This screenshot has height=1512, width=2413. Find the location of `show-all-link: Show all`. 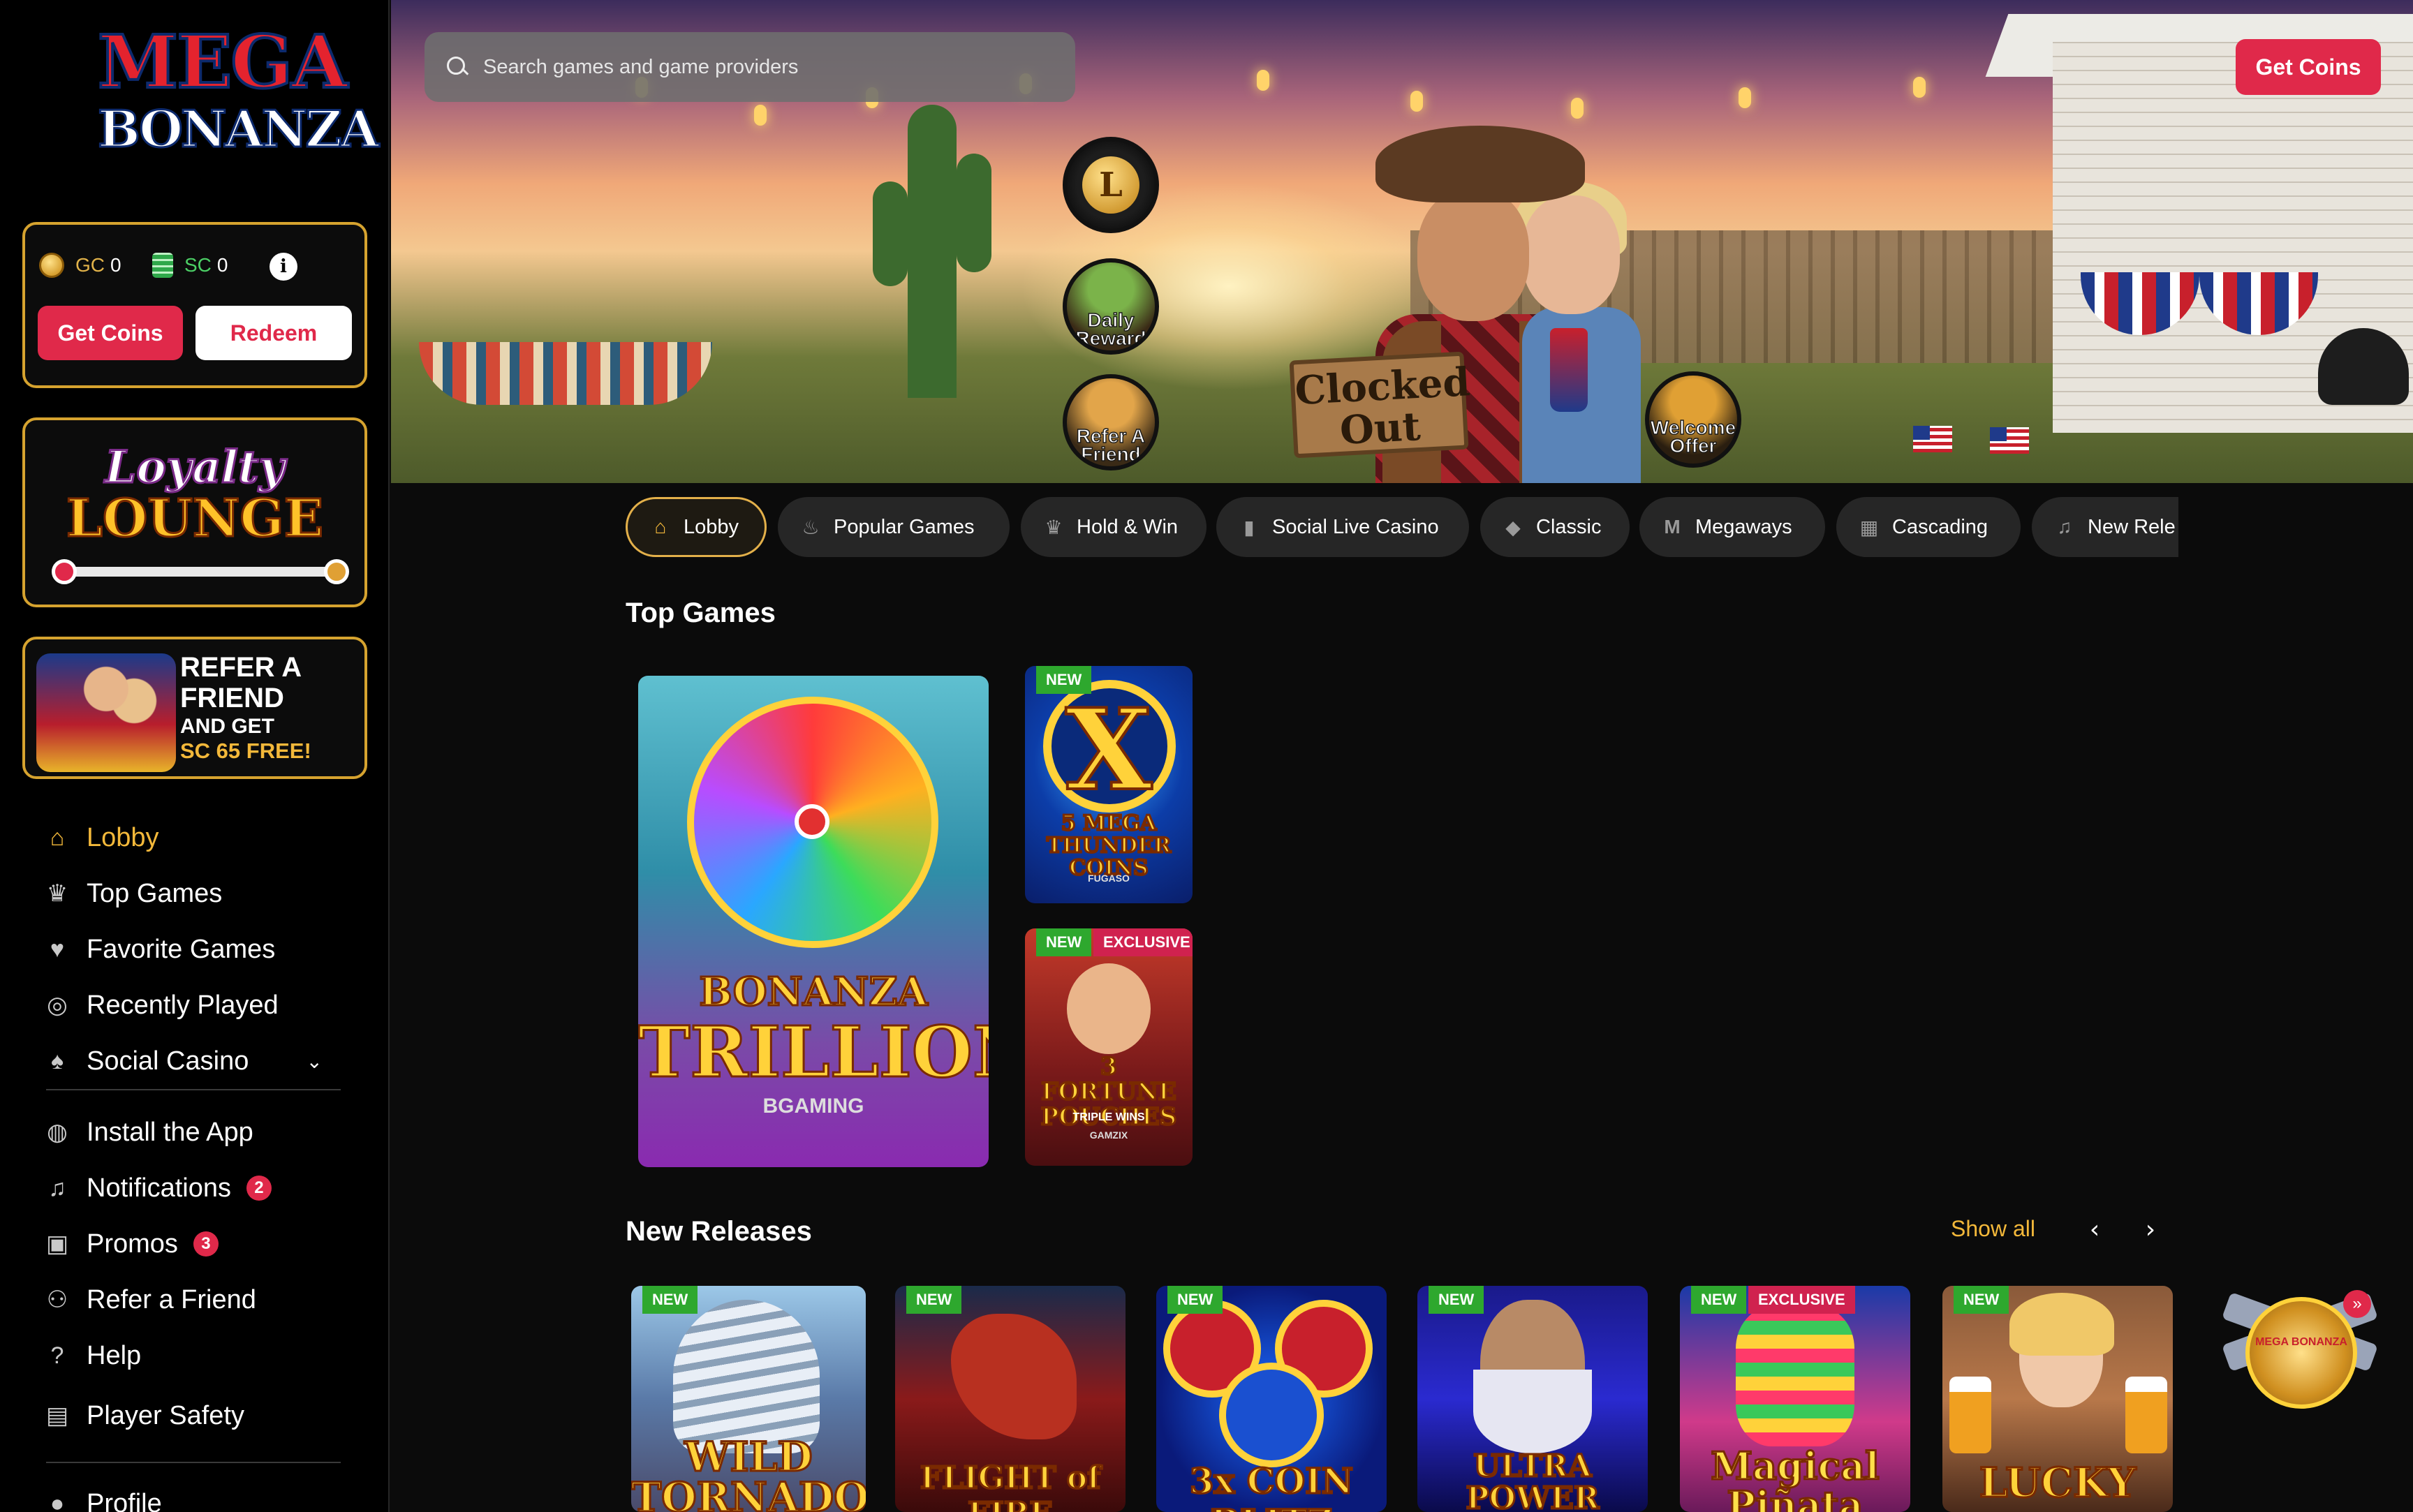

show-all-link: Show all is located at coordinates (1993, 1229).